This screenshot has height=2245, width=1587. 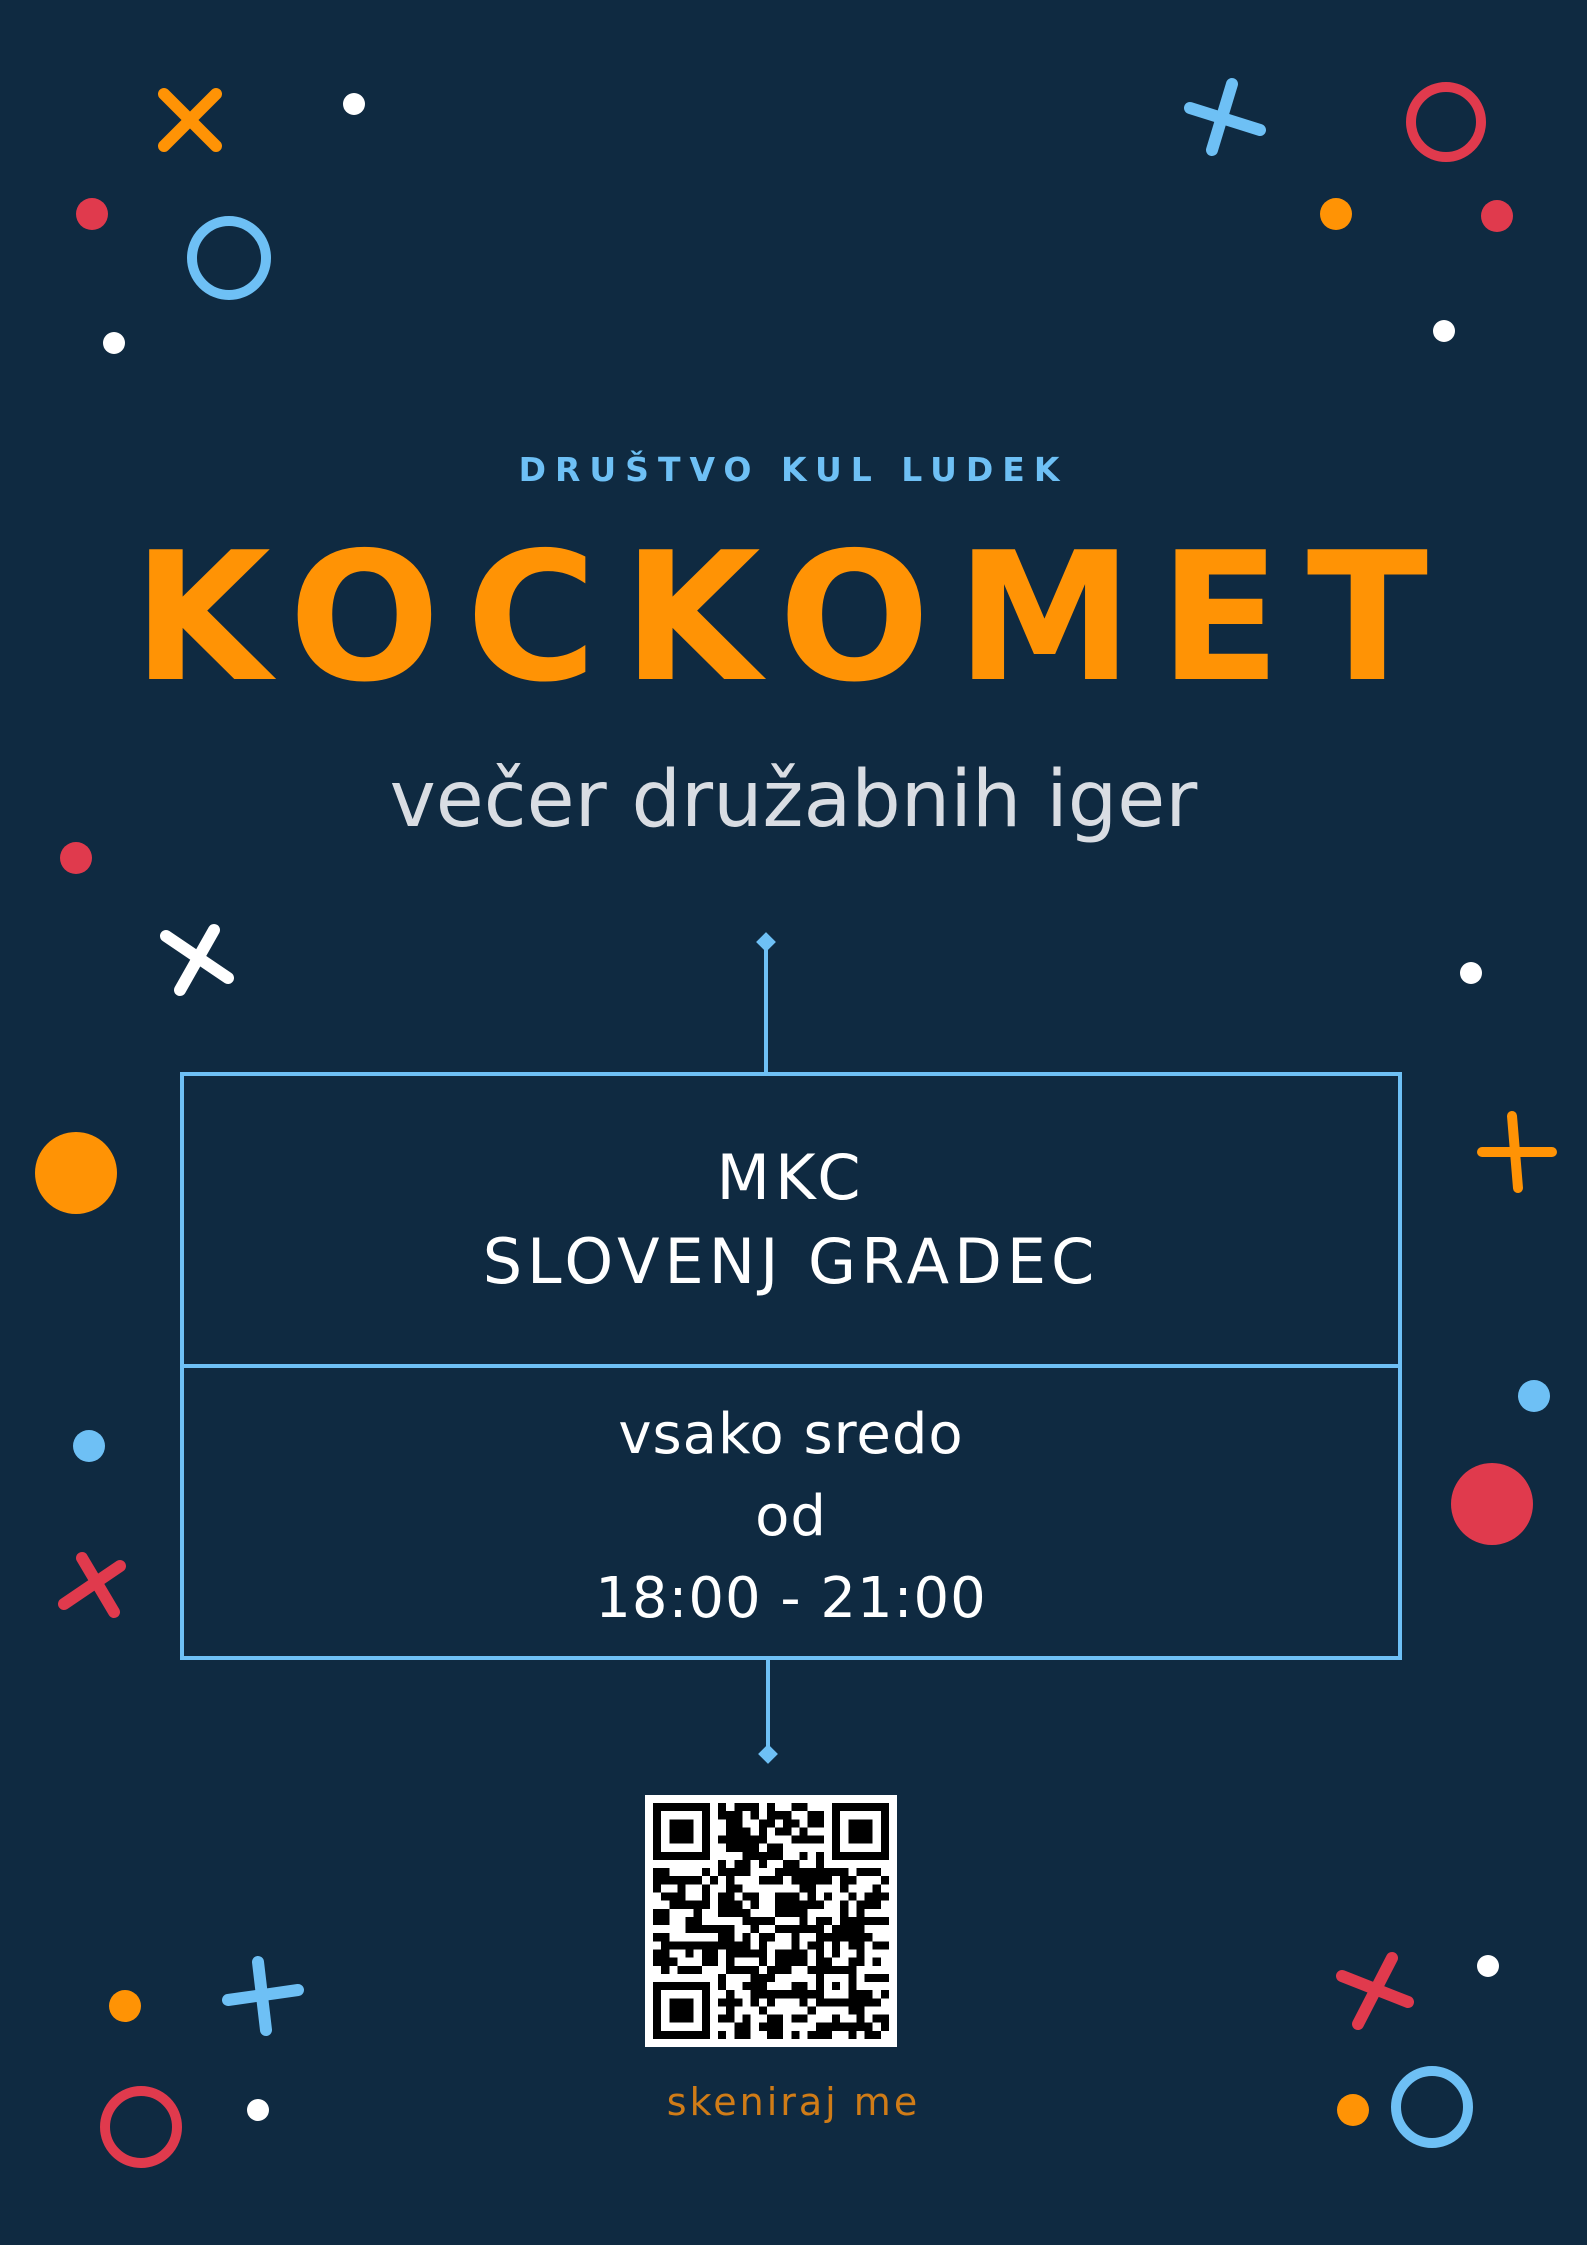 I want to click on schedule: vsako sredo od 18:00 - 21:00, so click(x=791, y=1517).